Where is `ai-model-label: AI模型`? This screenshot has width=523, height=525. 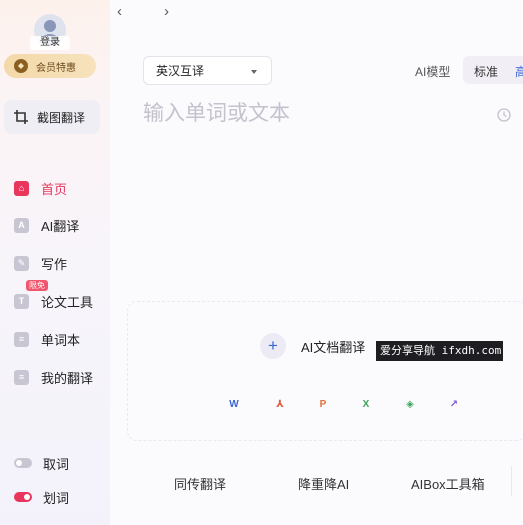 ai-model-label: AI模型 is located at coordinates (433, 72).